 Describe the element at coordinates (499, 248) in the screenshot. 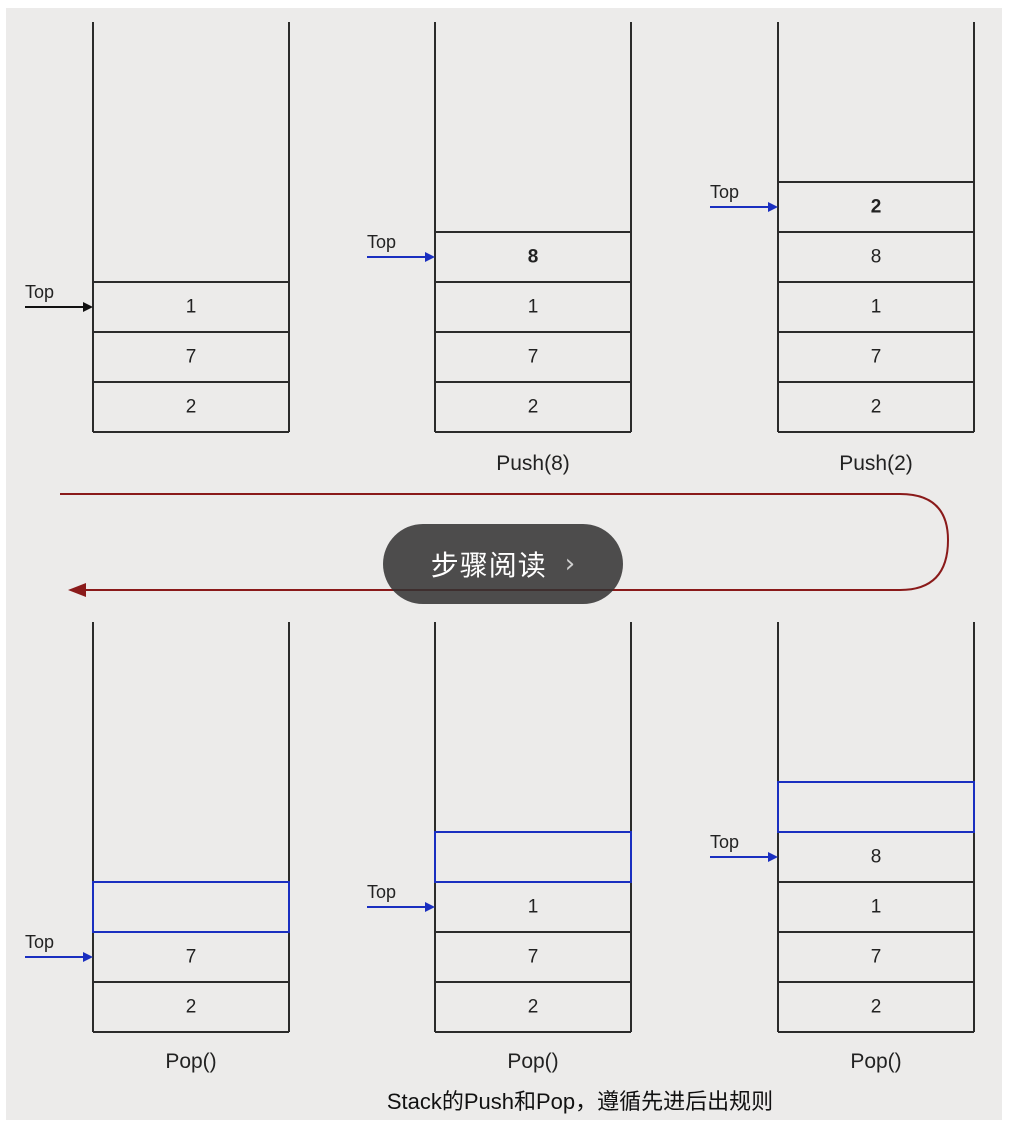

I see `stack-2: 2 7 1 8 Top Push(8)` at that location.